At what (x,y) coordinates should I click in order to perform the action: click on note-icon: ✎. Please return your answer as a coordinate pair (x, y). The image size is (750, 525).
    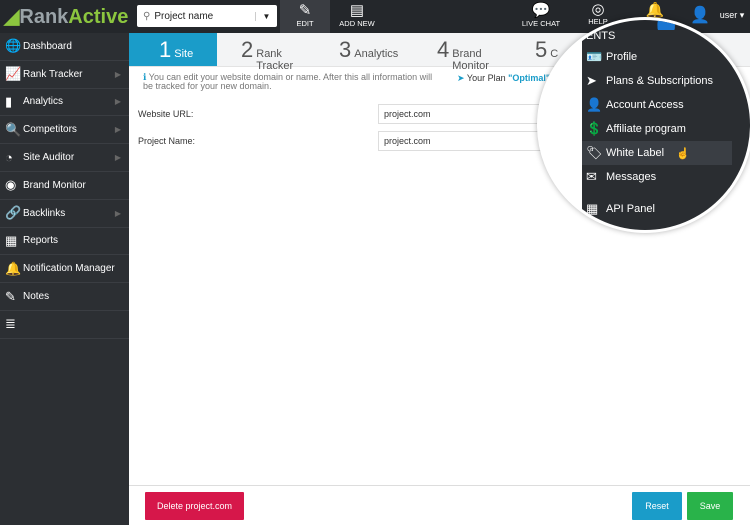
    Looking at the image, I should click on (10, 296).